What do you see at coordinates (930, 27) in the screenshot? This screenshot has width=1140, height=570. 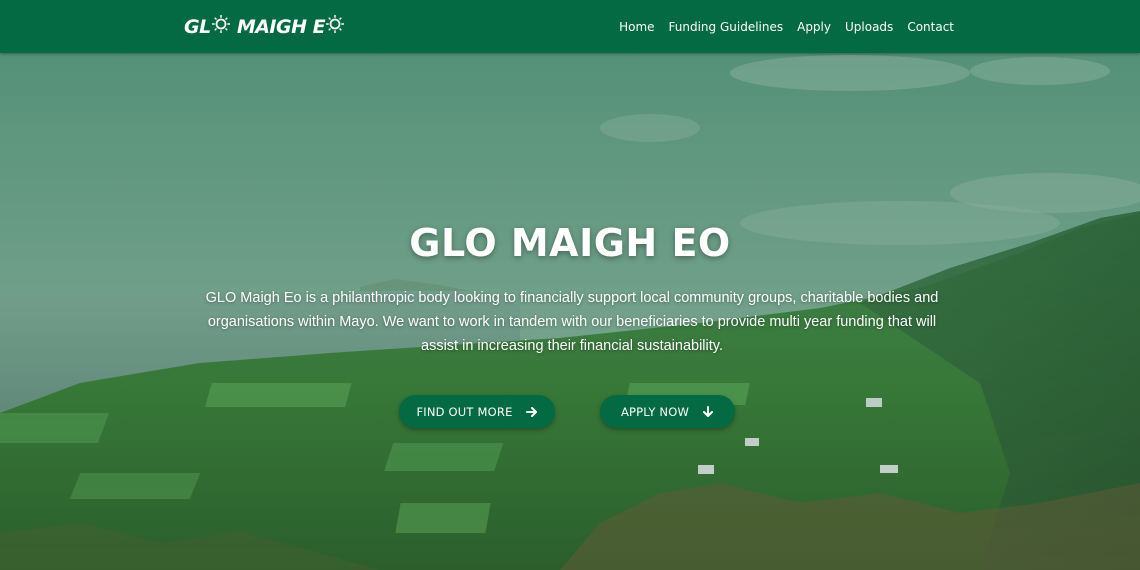 I see `nav-contact: Contact` at bounding box center [930, 27].